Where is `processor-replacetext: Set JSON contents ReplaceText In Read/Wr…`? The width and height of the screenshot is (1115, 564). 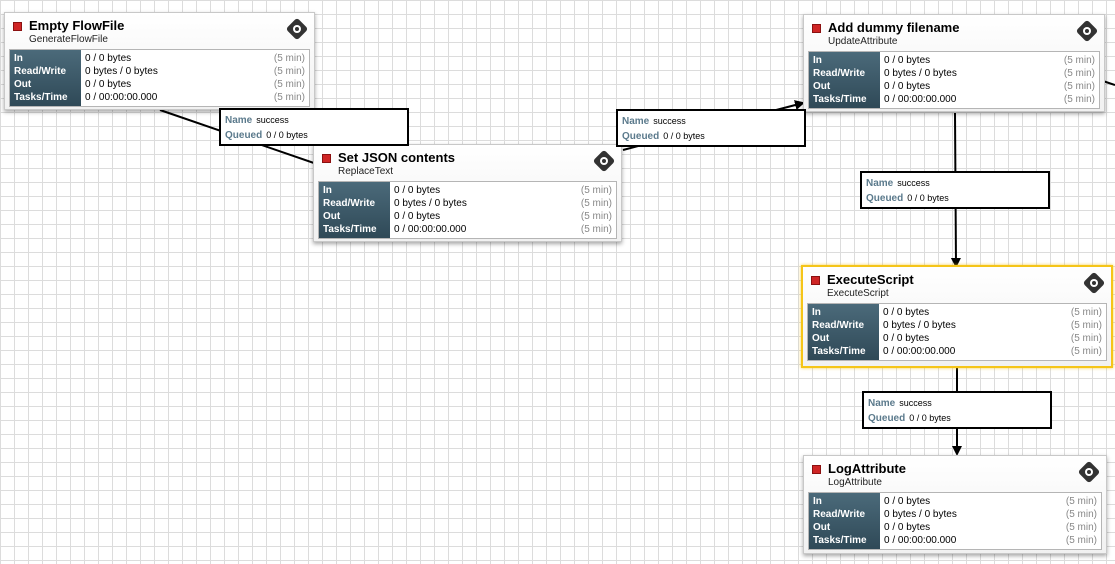
processor-replacetext: Set JSON contents ReplaceText In Read/Wr… is located at coordinates (467, 193).